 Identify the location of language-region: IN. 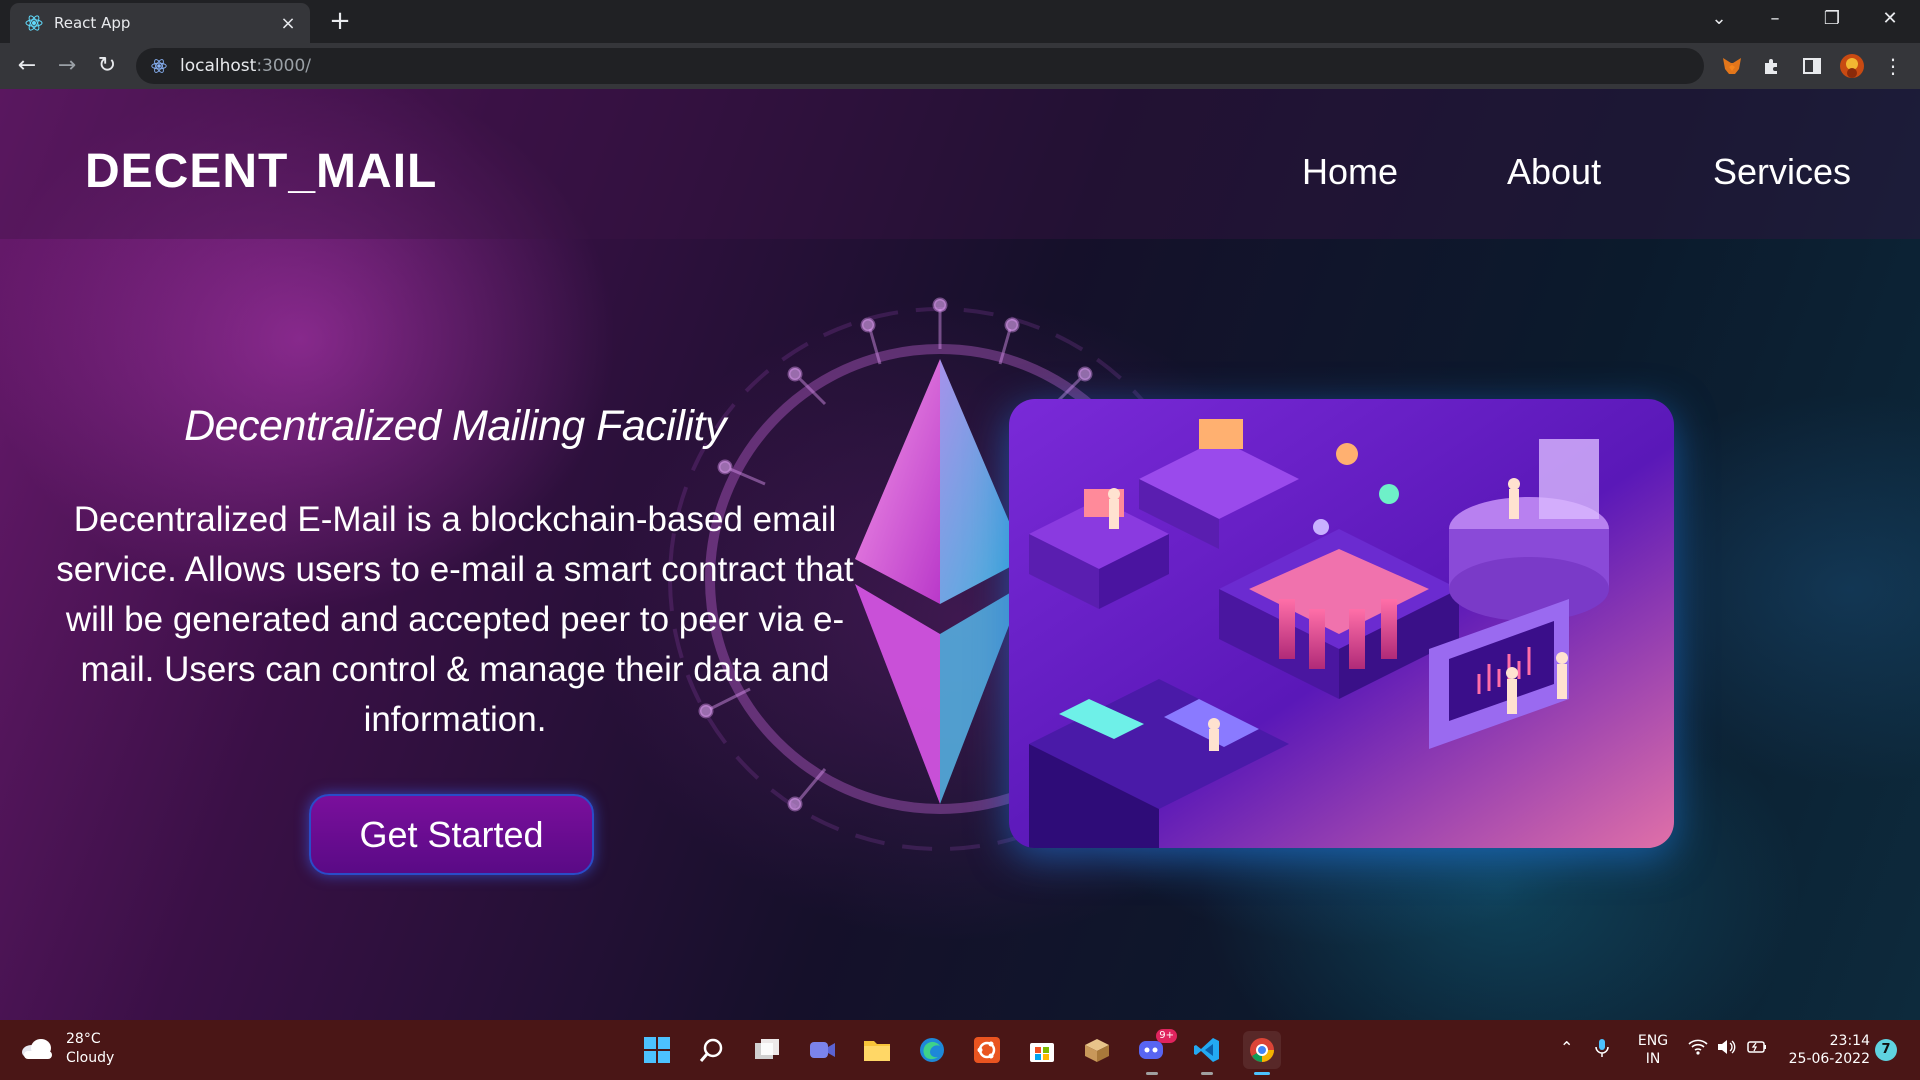
(1653, 1059).